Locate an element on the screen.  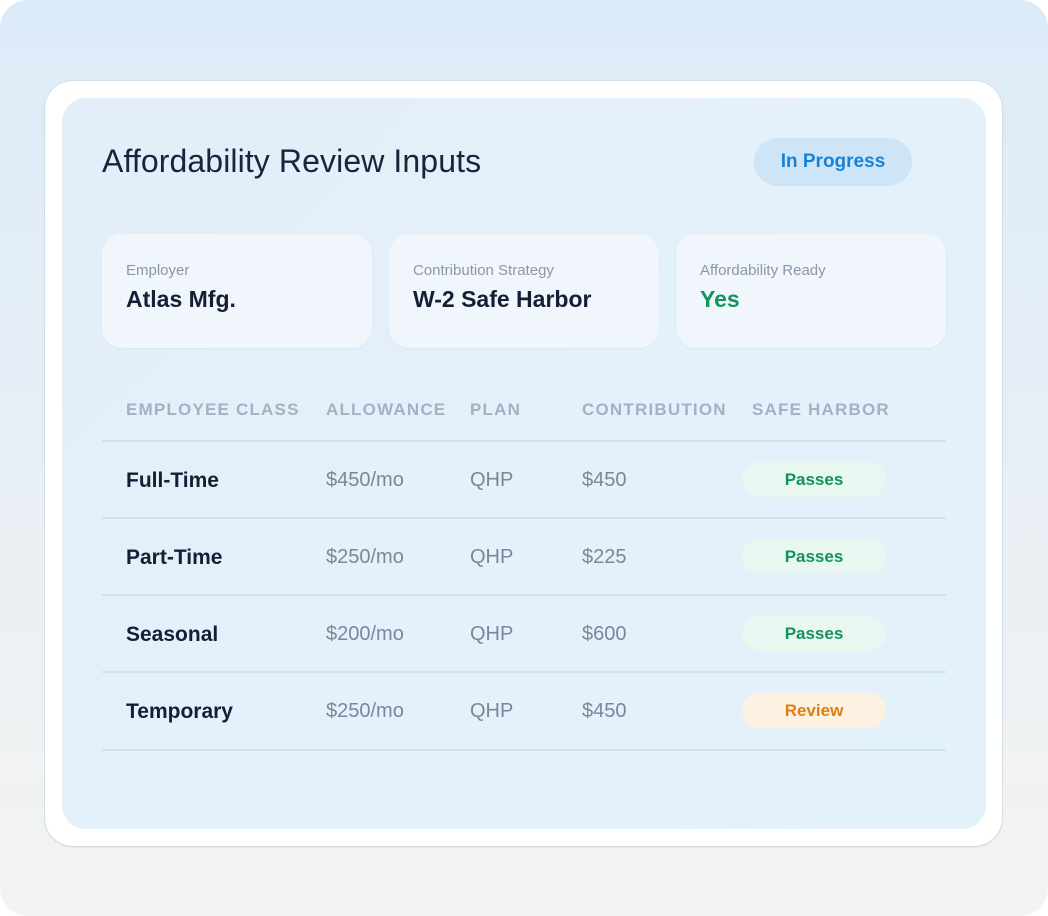
table-row: Temporary $250/mo QHP $450 Review is located at coordinates (524, 711).